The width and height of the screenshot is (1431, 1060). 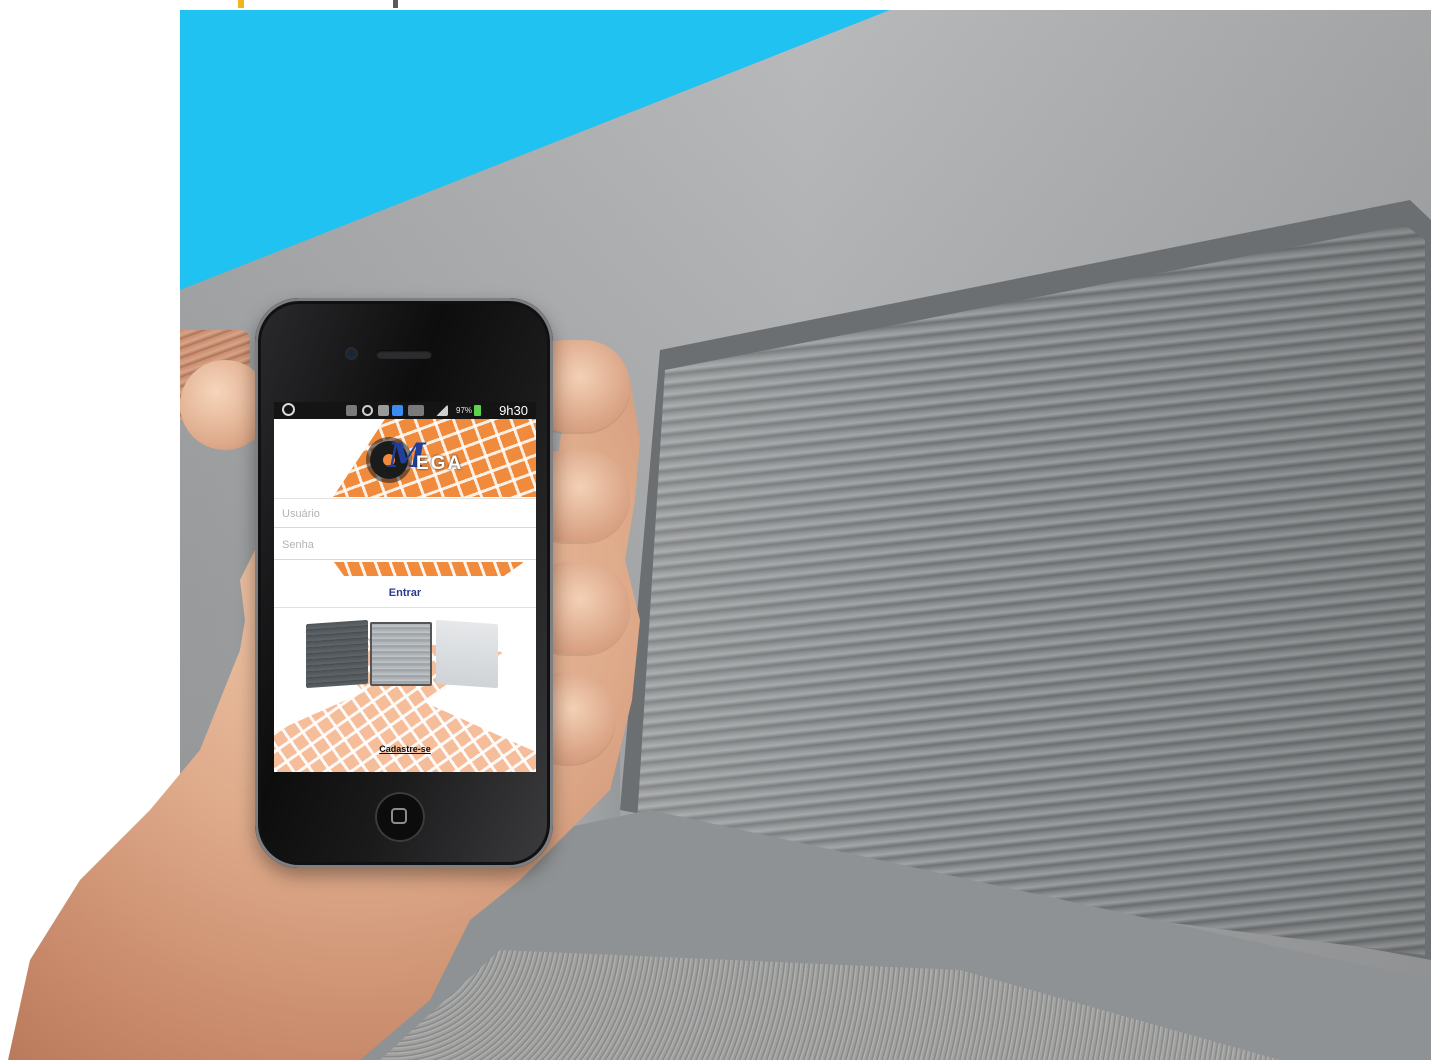 I want to click on battery-percent: 97%, so click(x=464, y=410).